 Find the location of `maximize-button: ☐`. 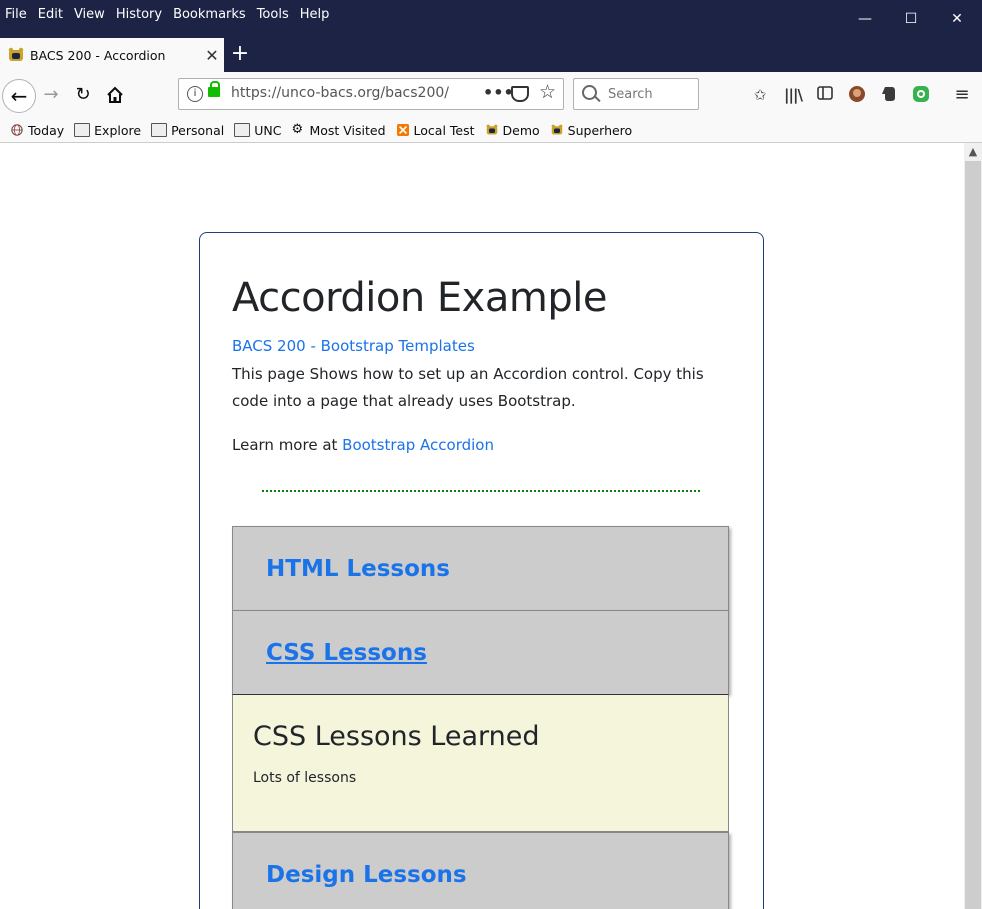

maximize-button: ☐ is located at coordinates (911, 19).